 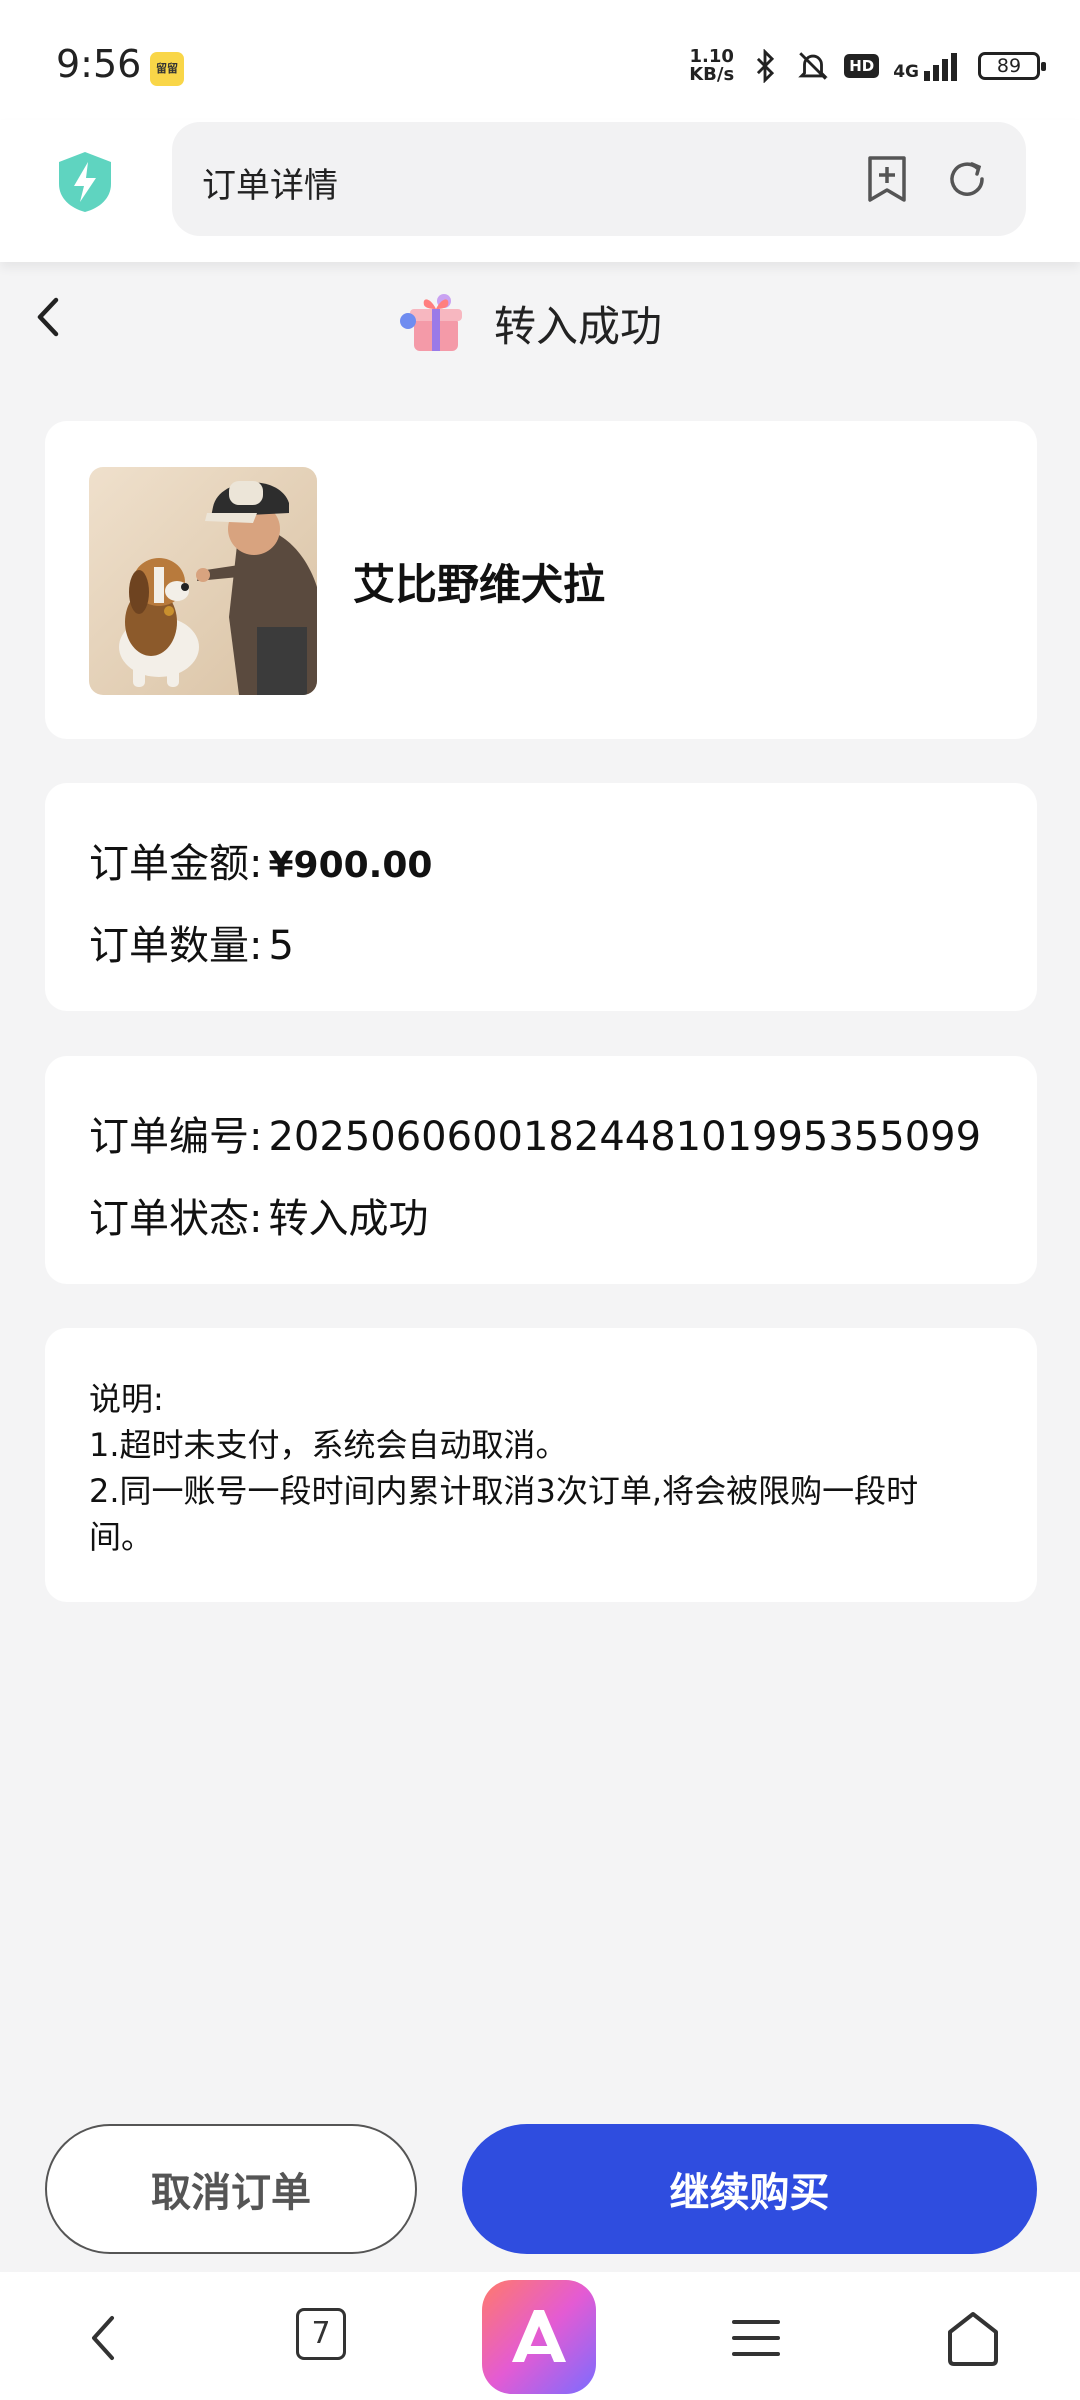 I want to click on back-arrow-icon, so click(x=48, y=317).